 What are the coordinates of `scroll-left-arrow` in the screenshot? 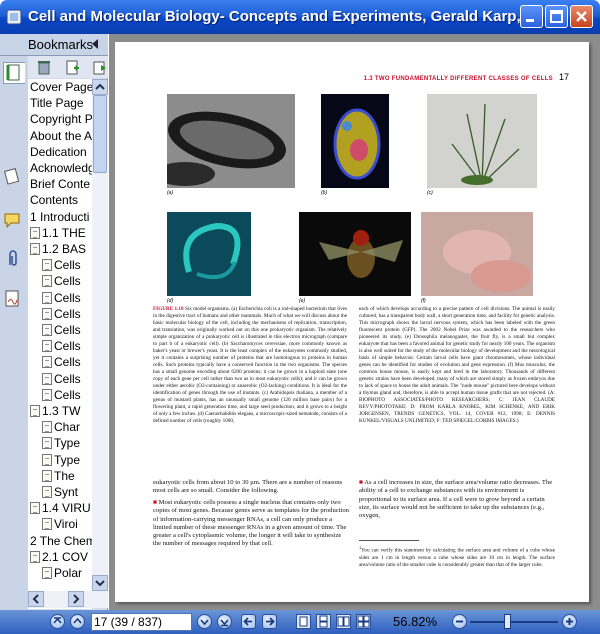 It's located at (36, 599).